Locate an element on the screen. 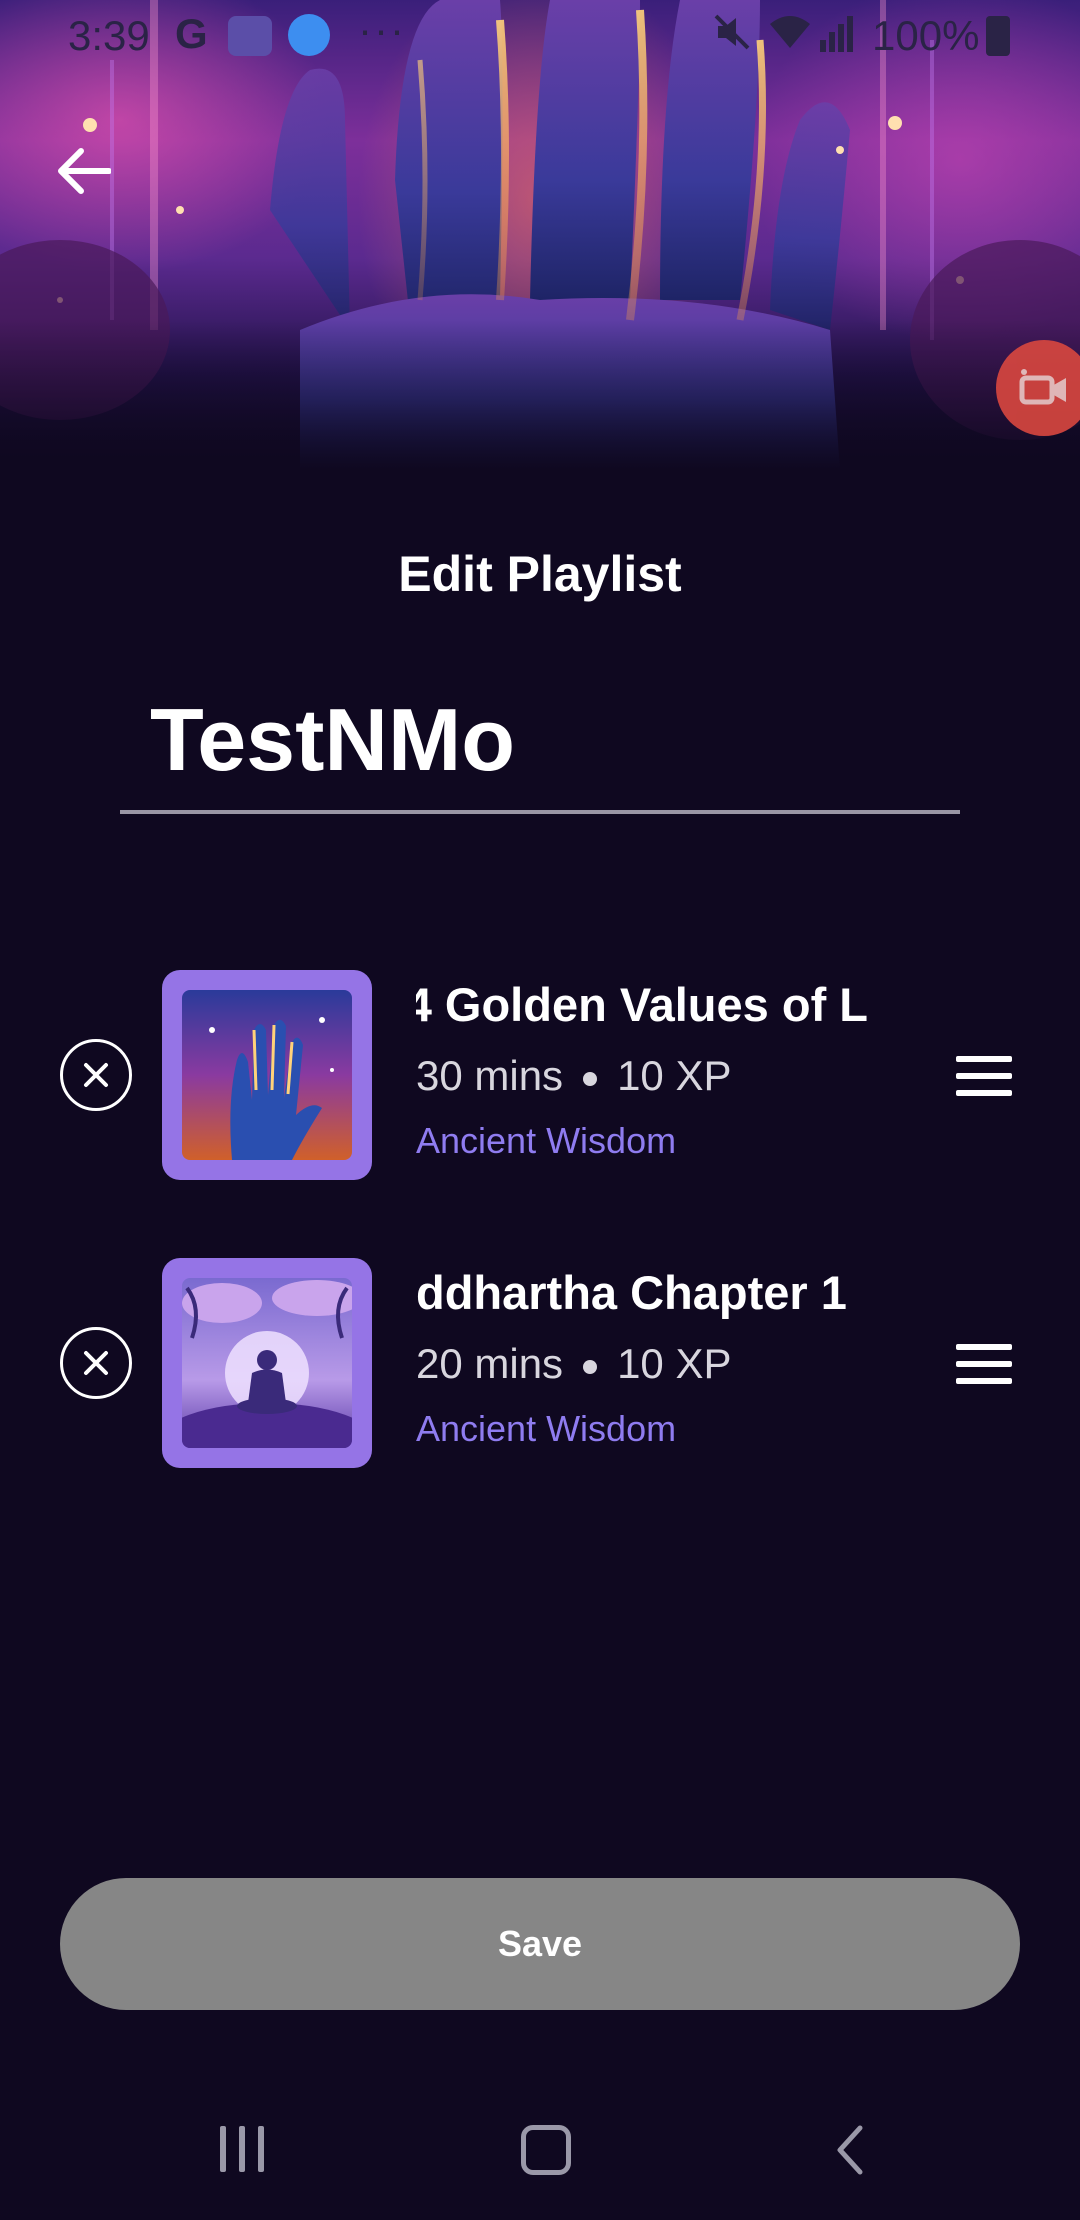 Image resolution: width=1080 pixels, height=2220 pixels. playlist-name-input is located at coordinates (550, 740).